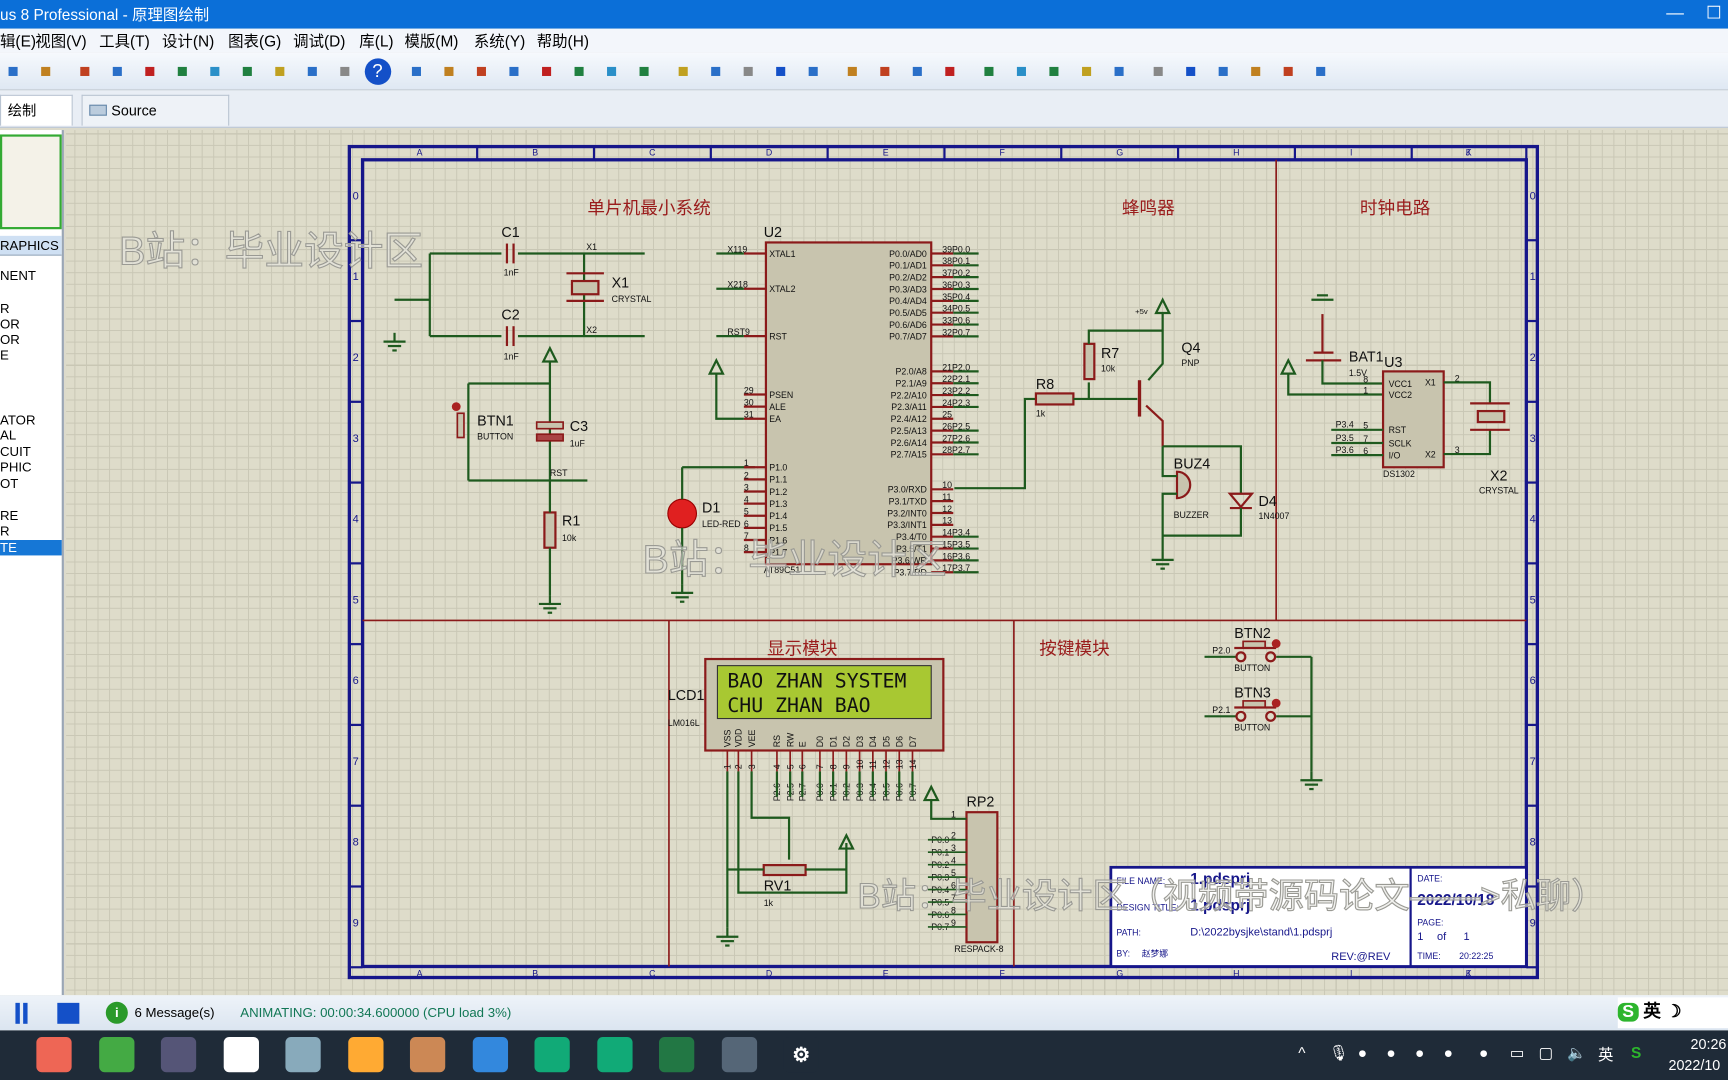  What do you see at coordinates (648, 208) in the screenshot?
I see `section-title: 单片机最小系统` at bounding box center [648, 208].